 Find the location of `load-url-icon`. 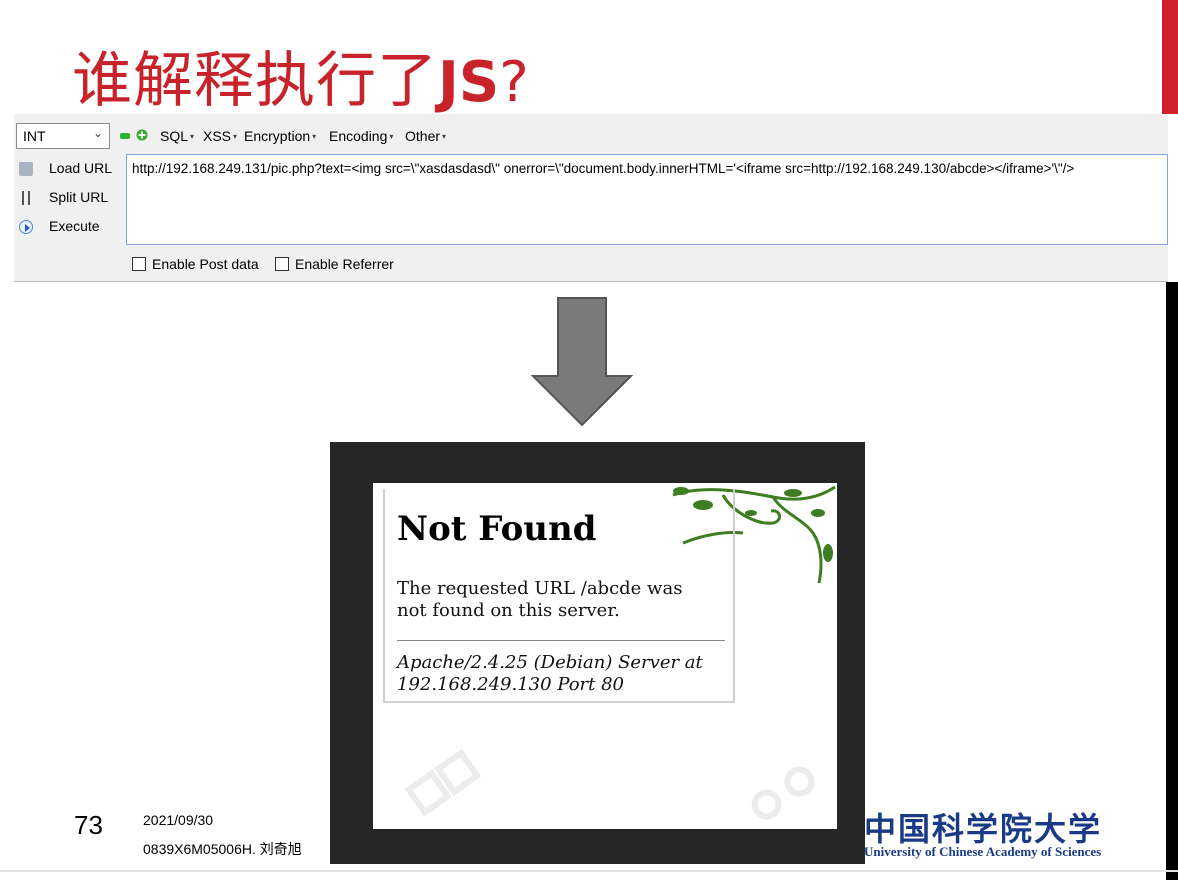

load-url-icon is located at coordinates (26, 169).